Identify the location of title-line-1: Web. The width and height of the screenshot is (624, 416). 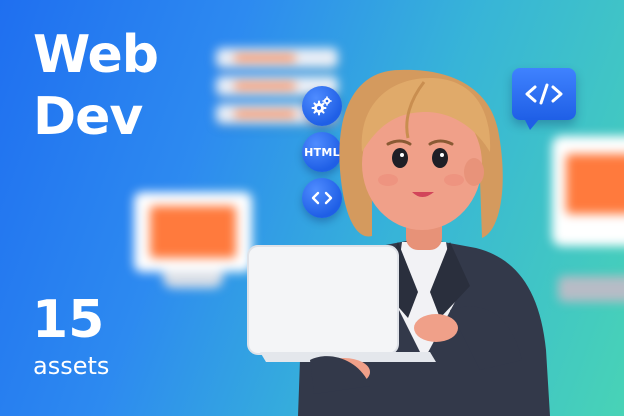
(96, 55).